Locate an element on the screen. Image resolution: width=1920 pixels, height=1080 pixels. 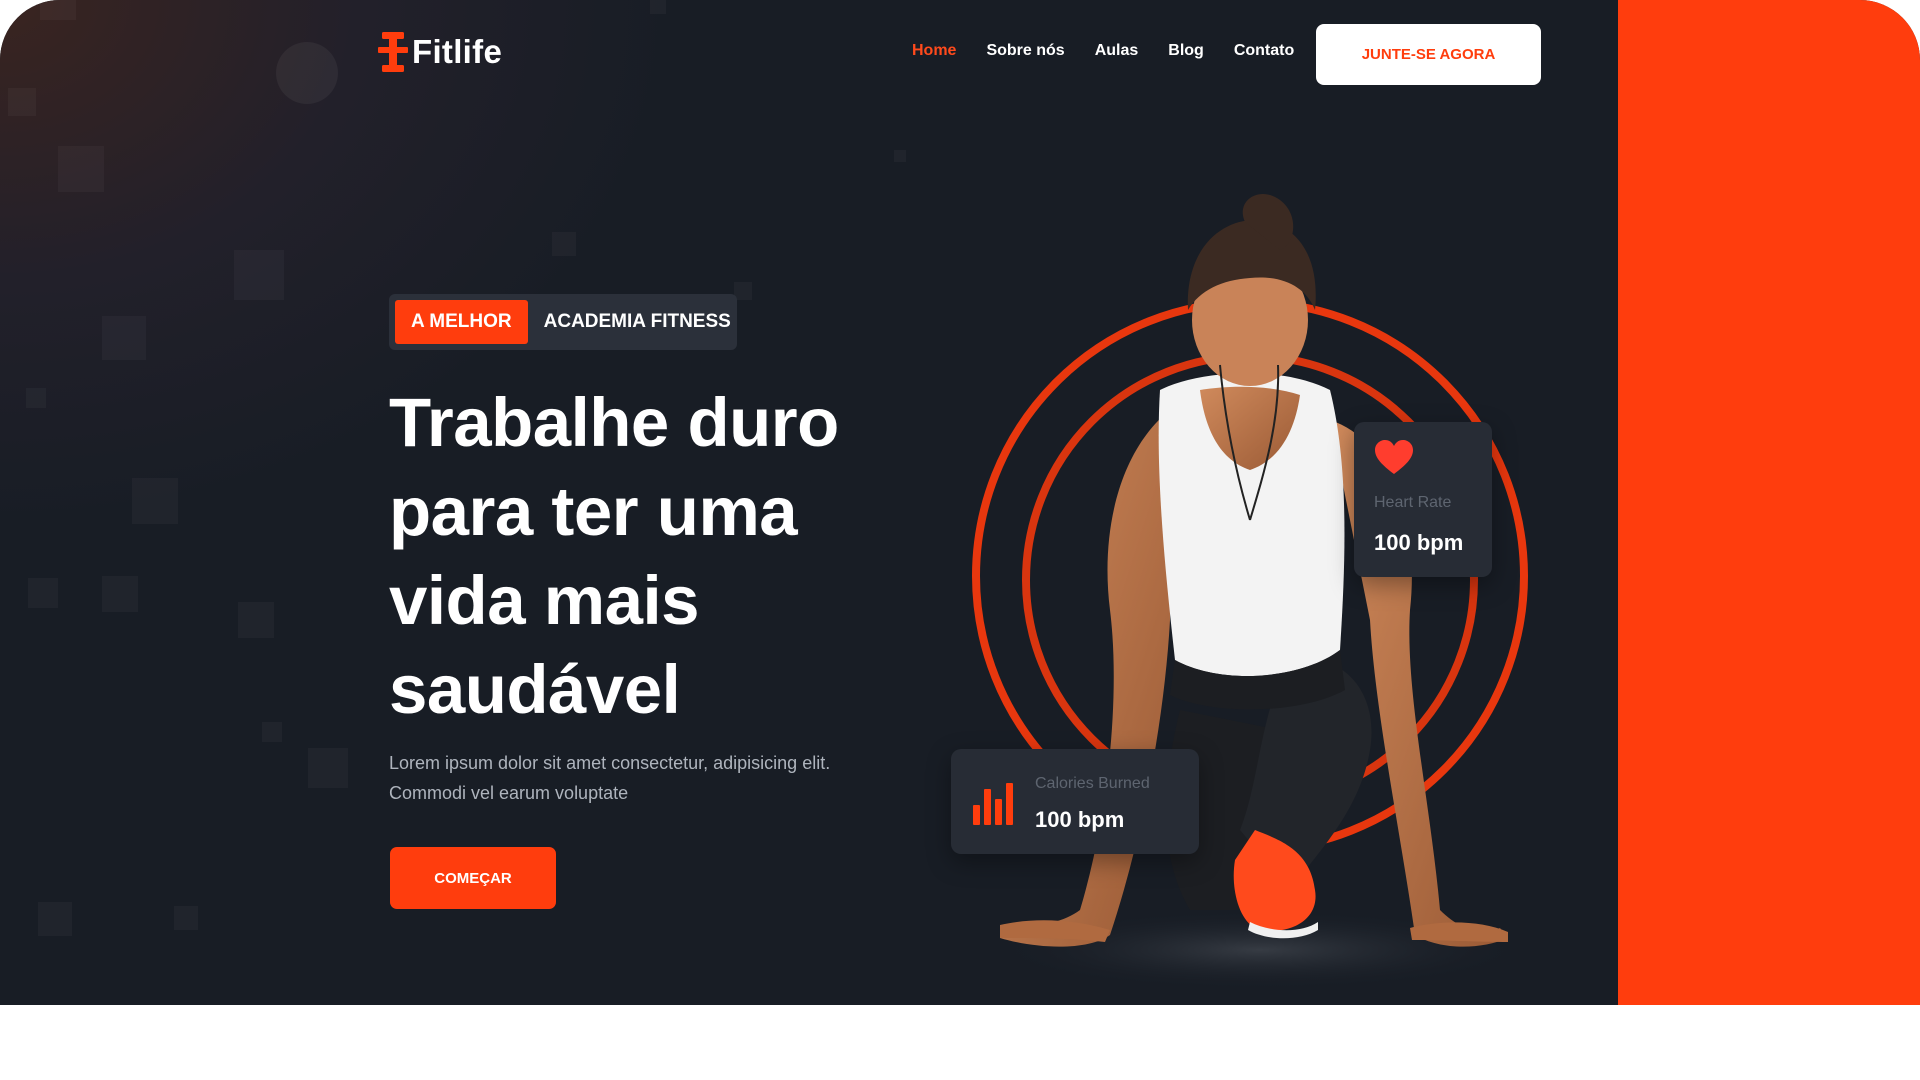
hero-tagline: A MELHOR ACADEMIA FITNESS is located at coordinates (563, 322).